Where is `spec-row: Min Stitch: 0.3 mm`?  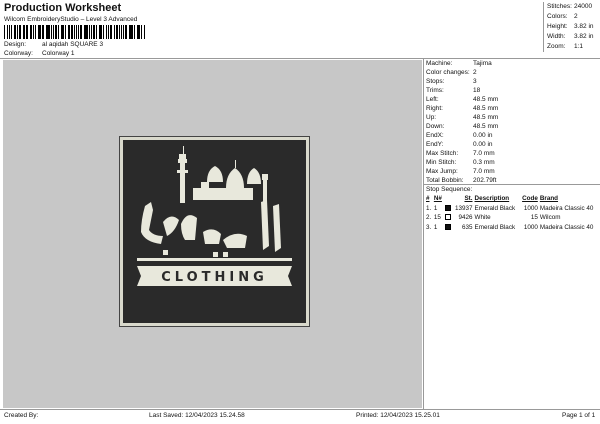
spec-row: Min Stitch: 0.3 mm is located at coordinates (512, 162).